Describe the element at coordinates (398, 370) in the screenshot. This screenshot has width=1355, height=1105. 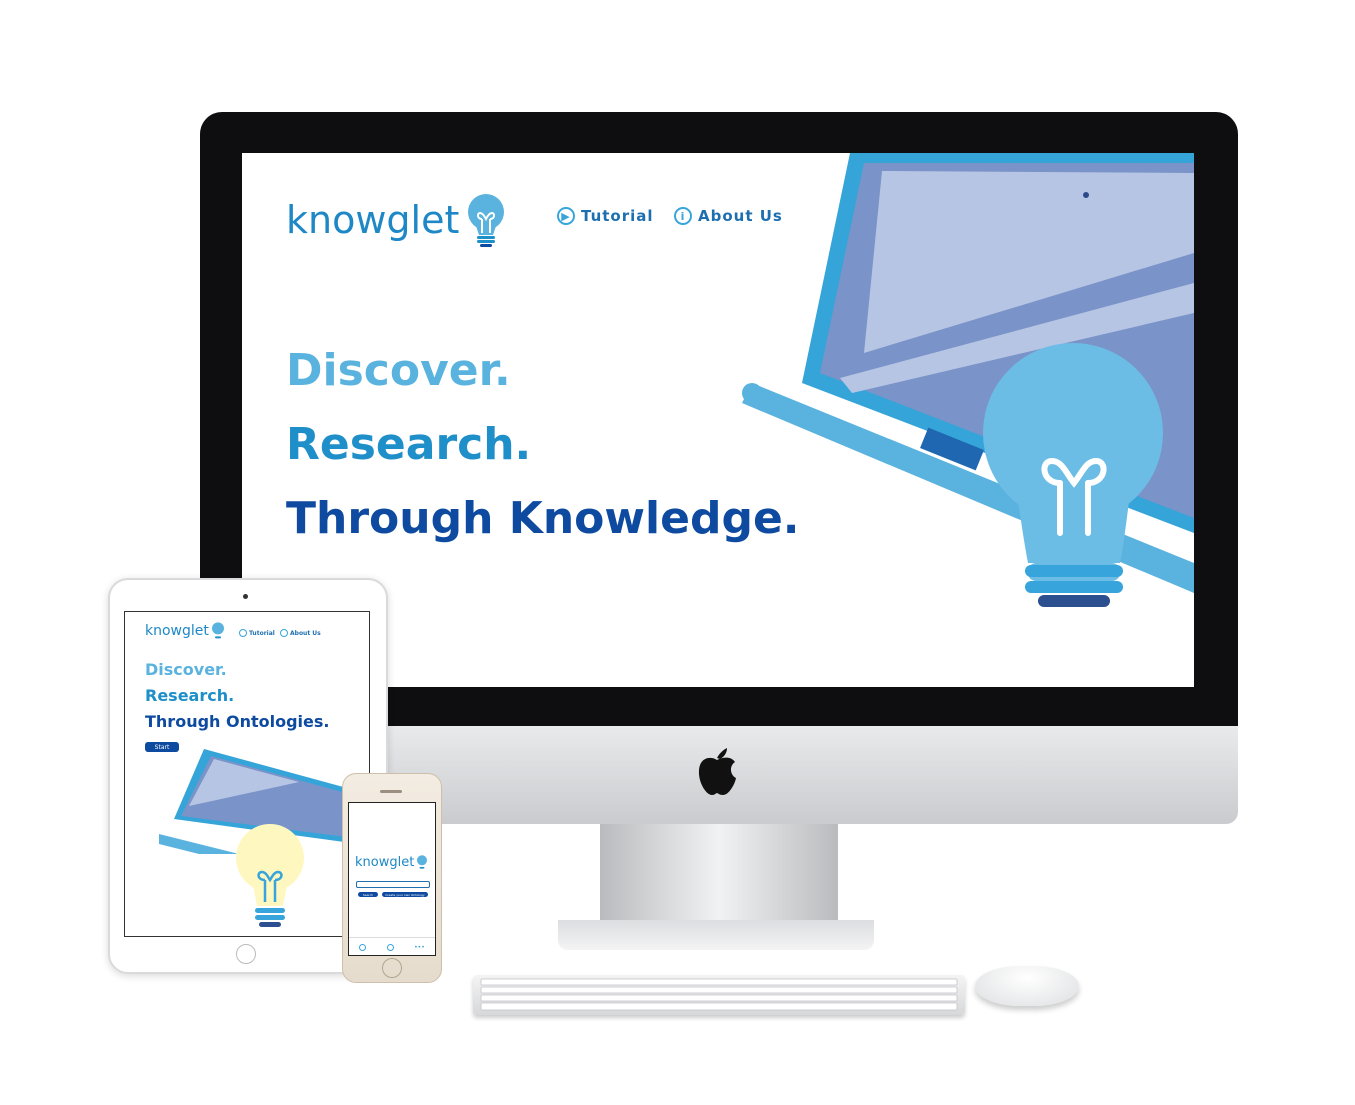
I see `hero-line-1: Discover.` at that location.